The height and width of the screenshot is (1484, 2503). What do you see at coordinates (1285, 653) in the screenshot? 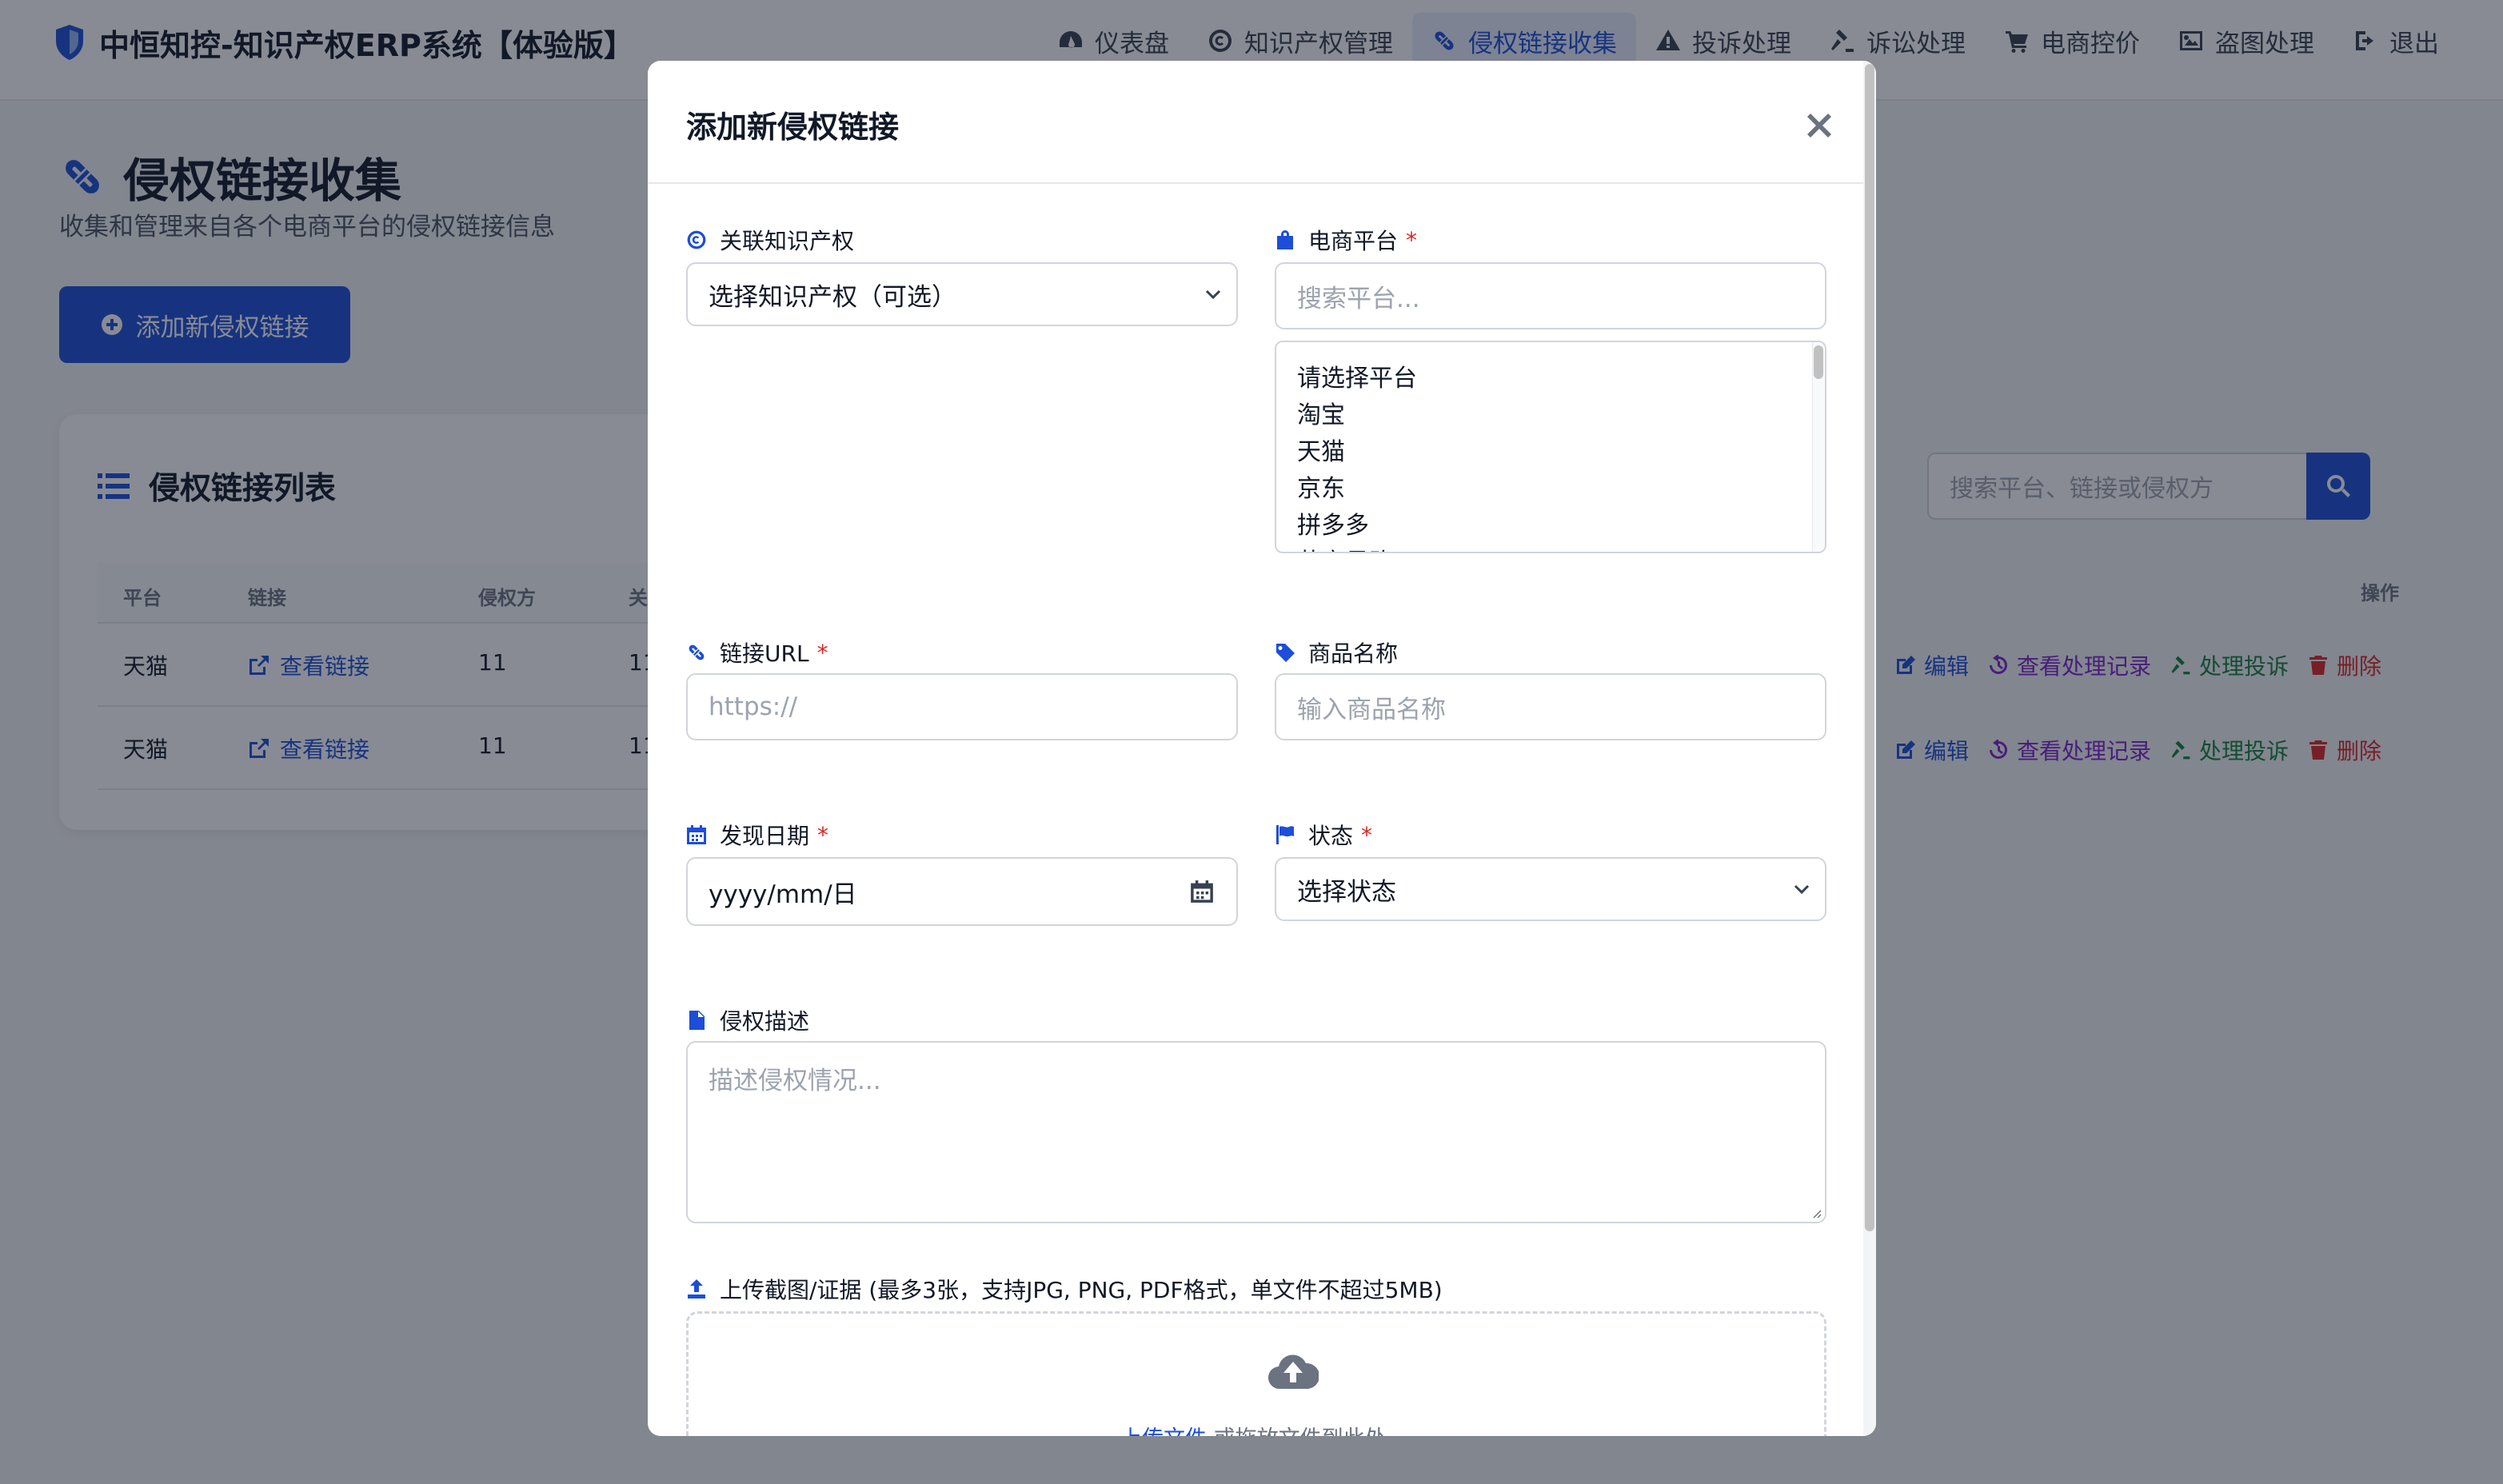
I see `tag-icon` at bounding box center [1285, 653].